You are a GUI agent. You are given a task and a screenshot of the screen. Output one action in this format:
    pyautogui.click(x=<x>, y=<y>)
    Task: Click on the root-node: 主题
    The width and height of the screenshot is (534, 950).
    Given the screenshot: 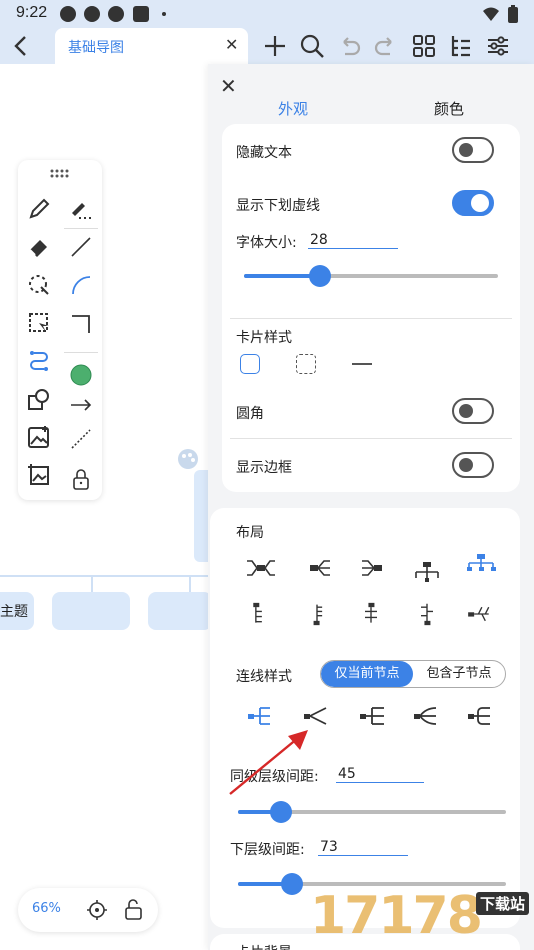 What is the action you would take?
    pyautogui.click(x=17, y=611)
    